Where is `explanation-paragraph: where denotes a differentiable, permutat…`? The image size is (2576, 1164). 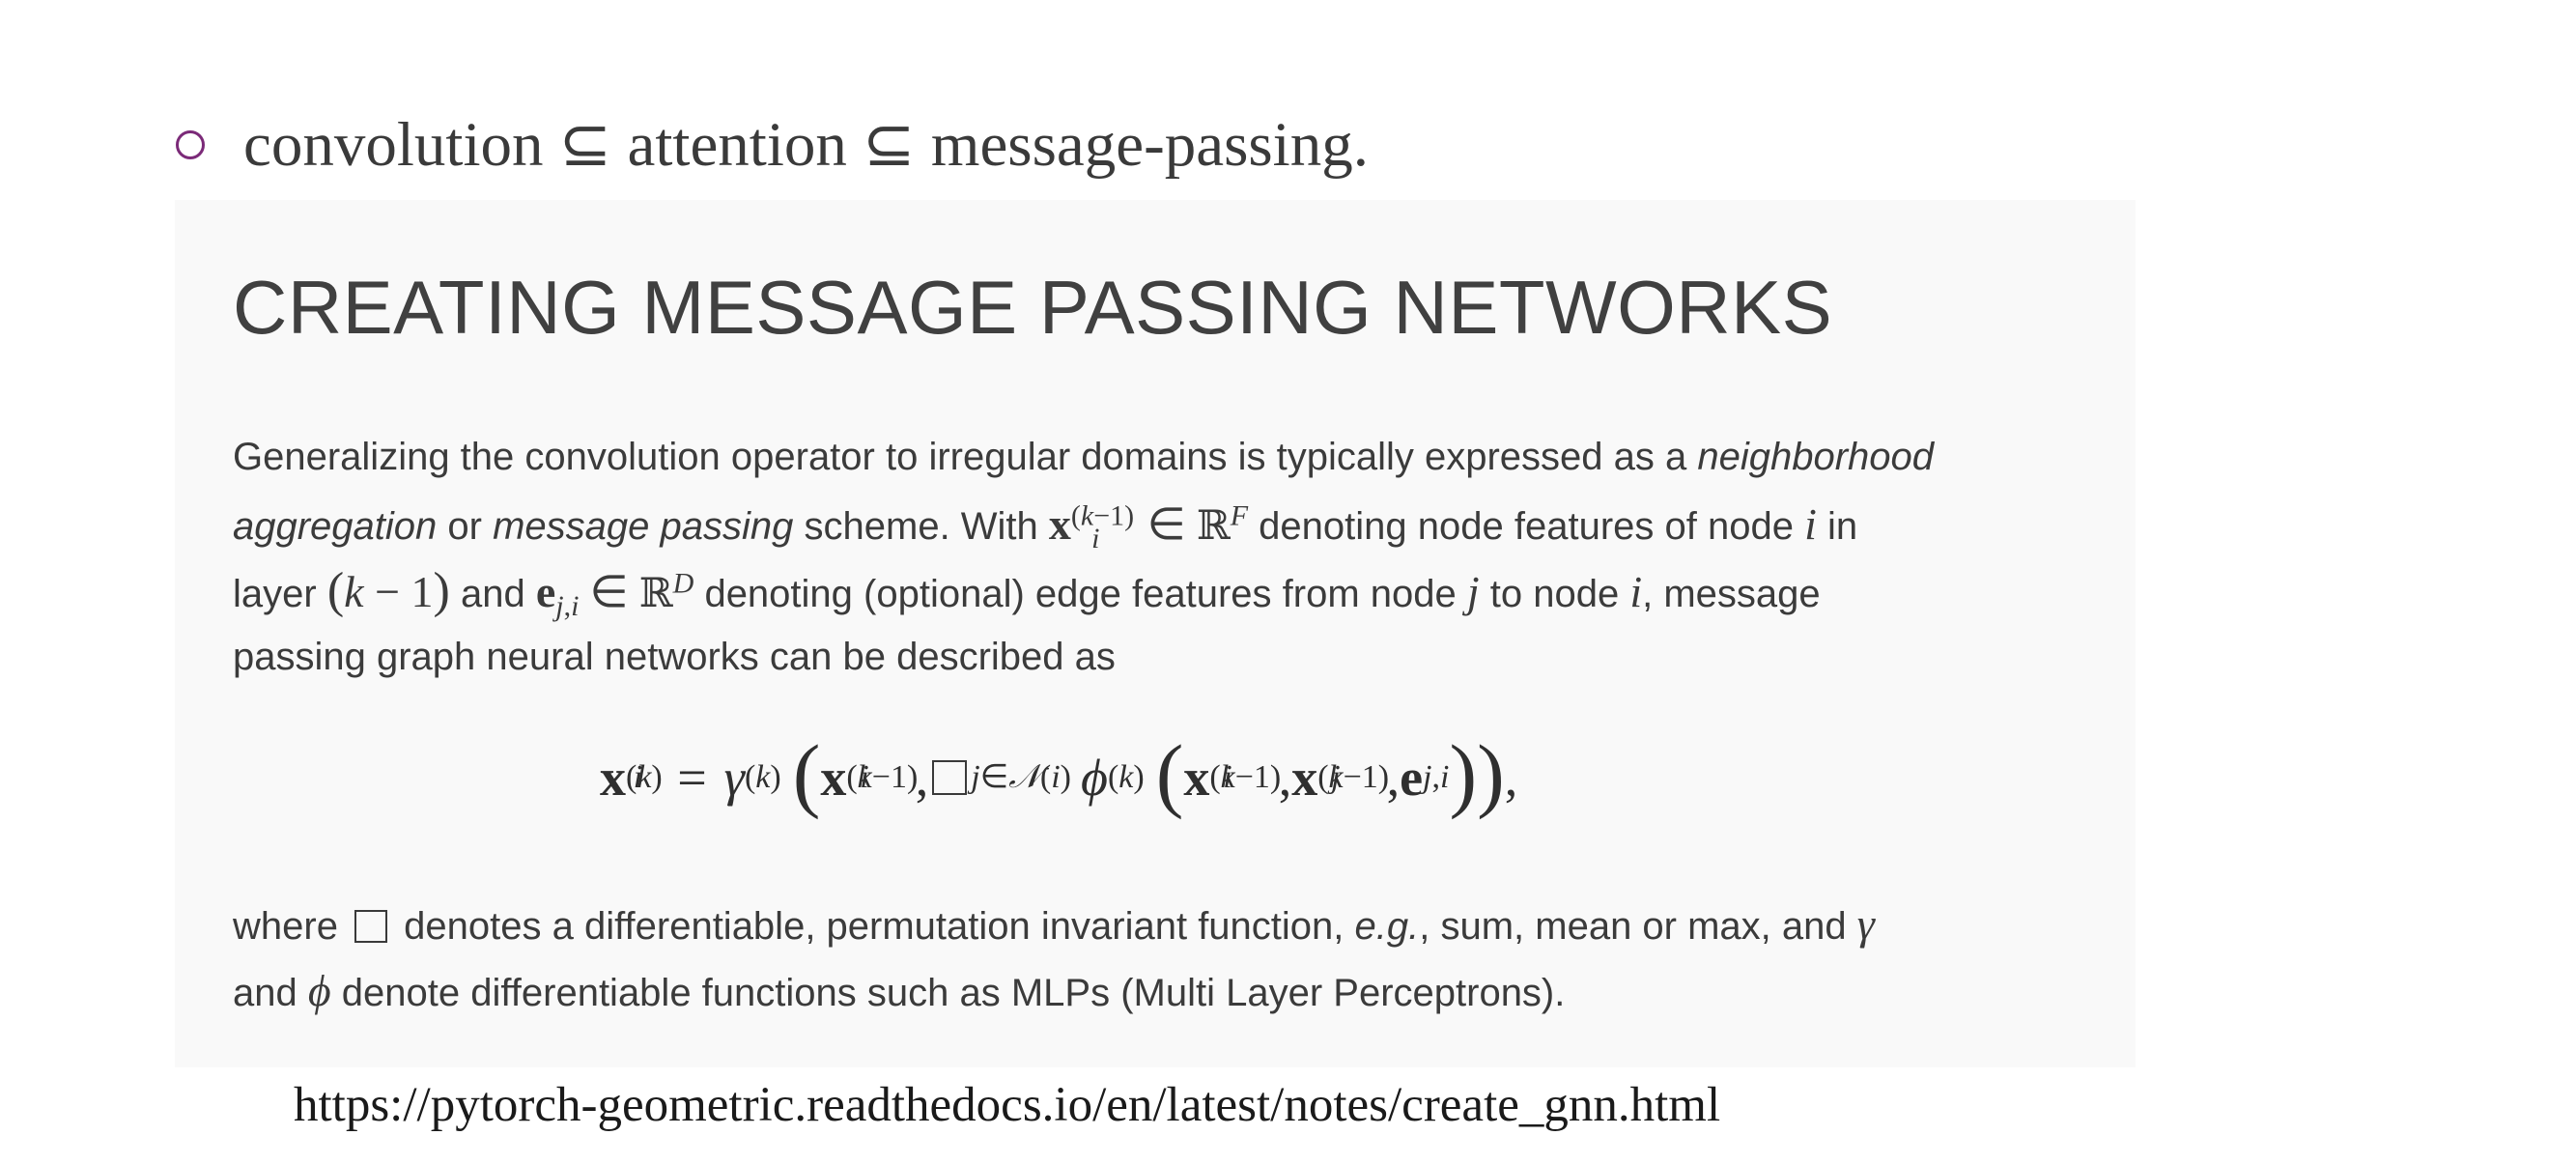
explanation-paragraph: where denotes a differentiable, permutat… is located at coordinates (1179, 958).